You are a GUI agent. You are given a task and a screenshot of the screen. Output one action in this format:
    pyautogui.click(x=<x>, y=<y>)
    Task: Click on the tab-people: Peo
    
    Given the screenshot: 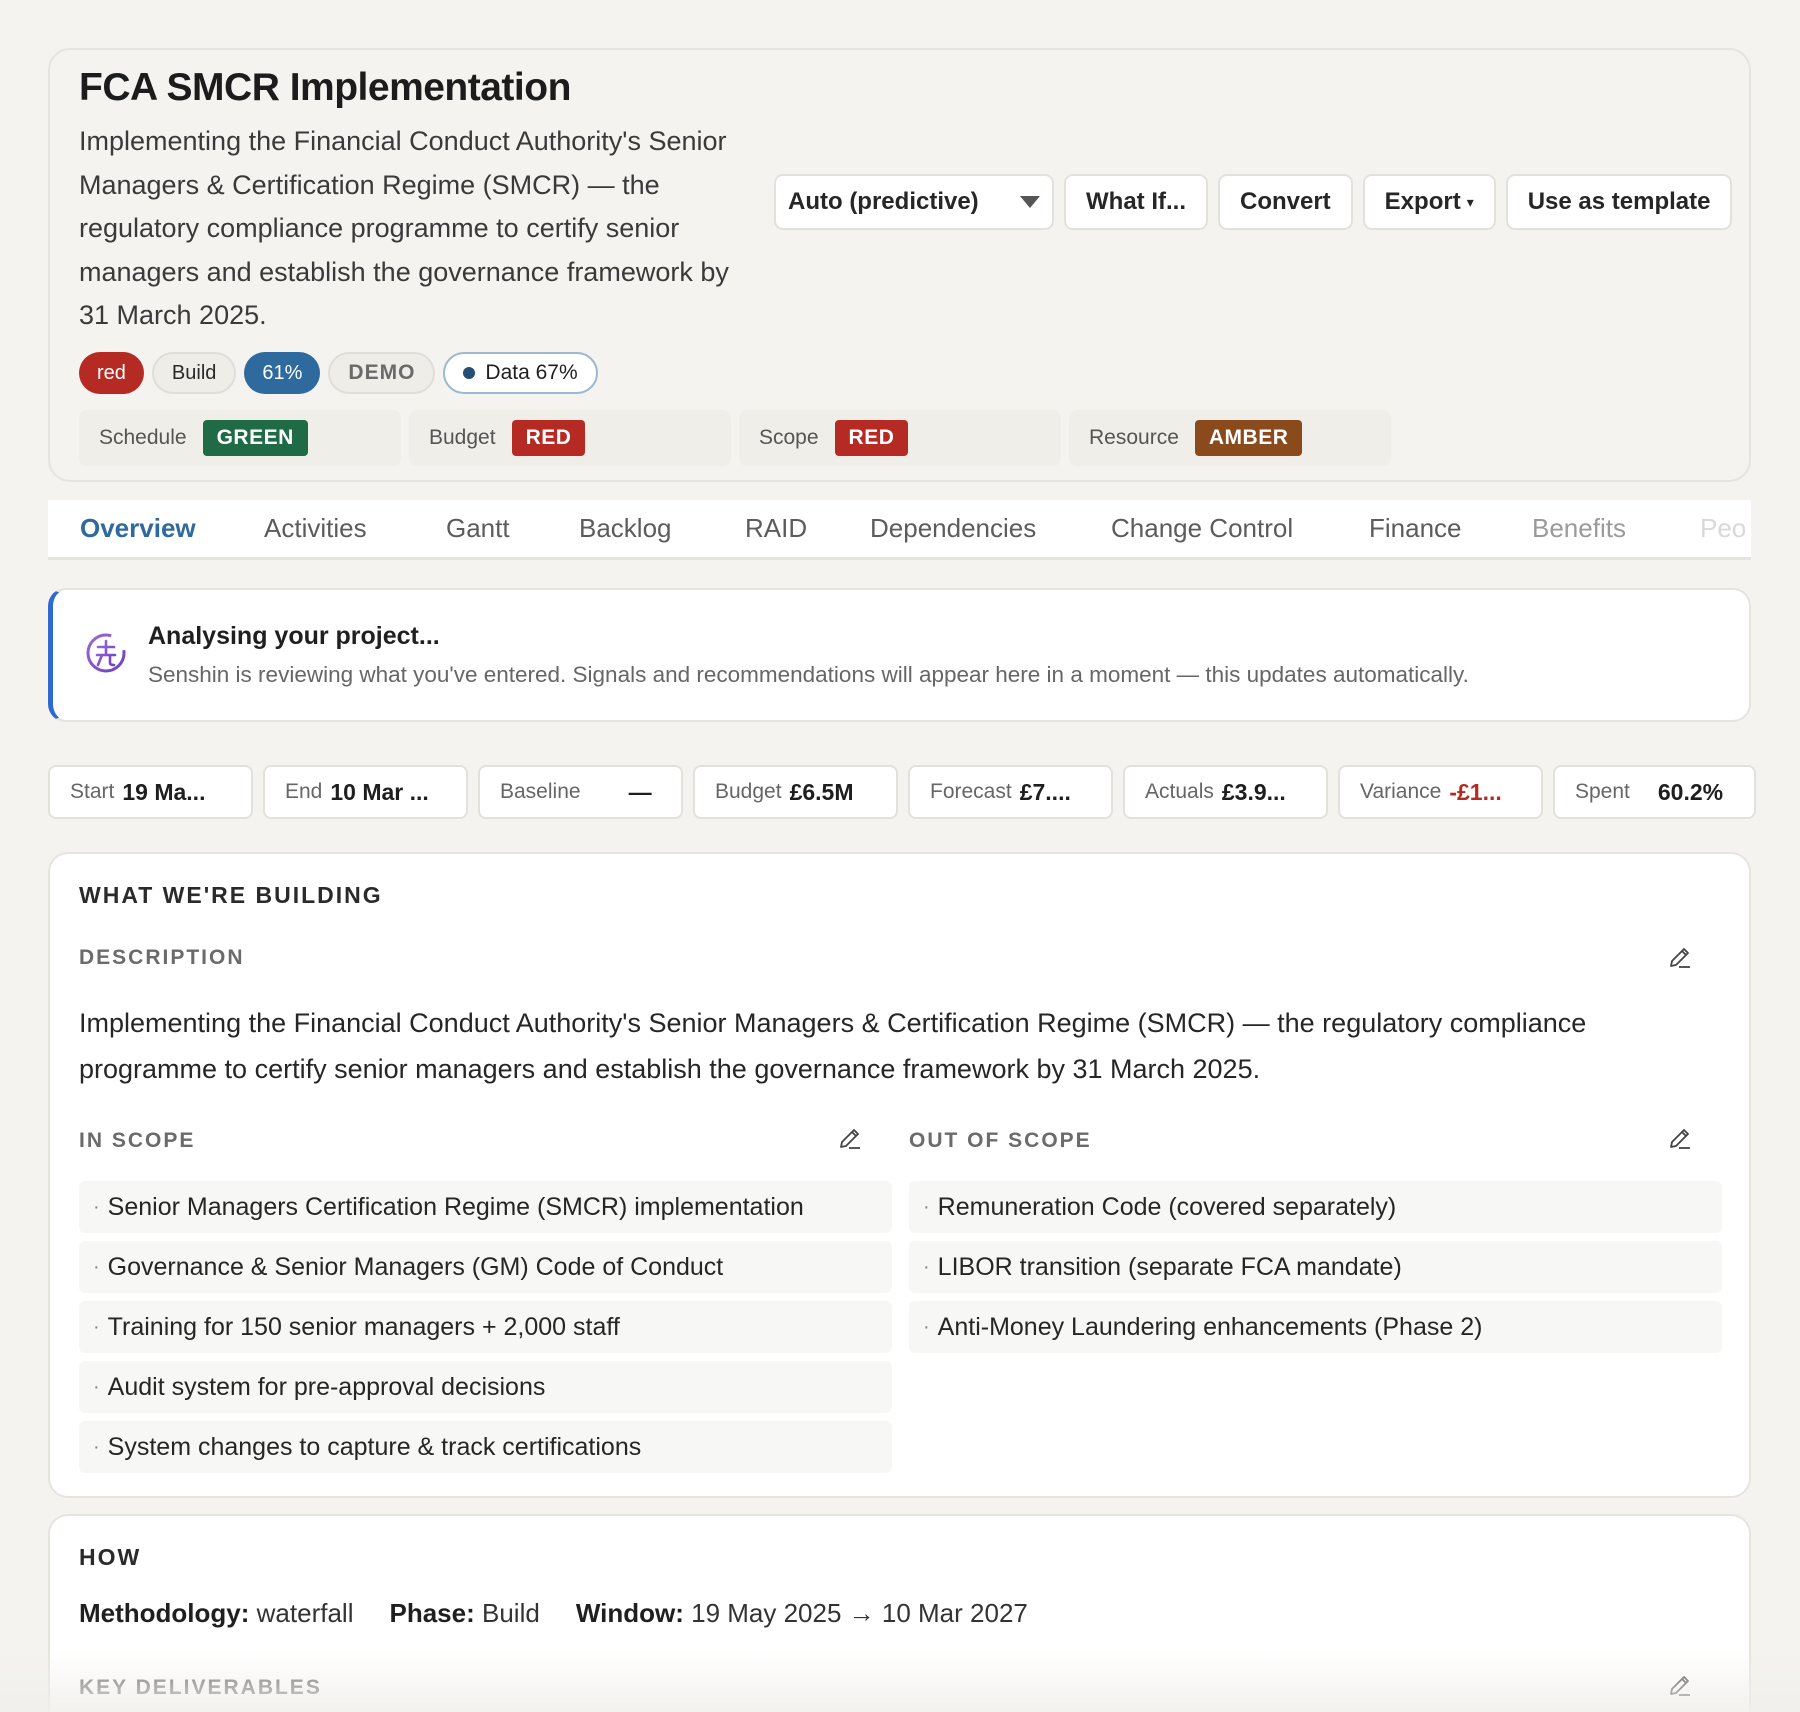 What is the action you would take?
    pyautogui.click(x=1723, y=528)
    